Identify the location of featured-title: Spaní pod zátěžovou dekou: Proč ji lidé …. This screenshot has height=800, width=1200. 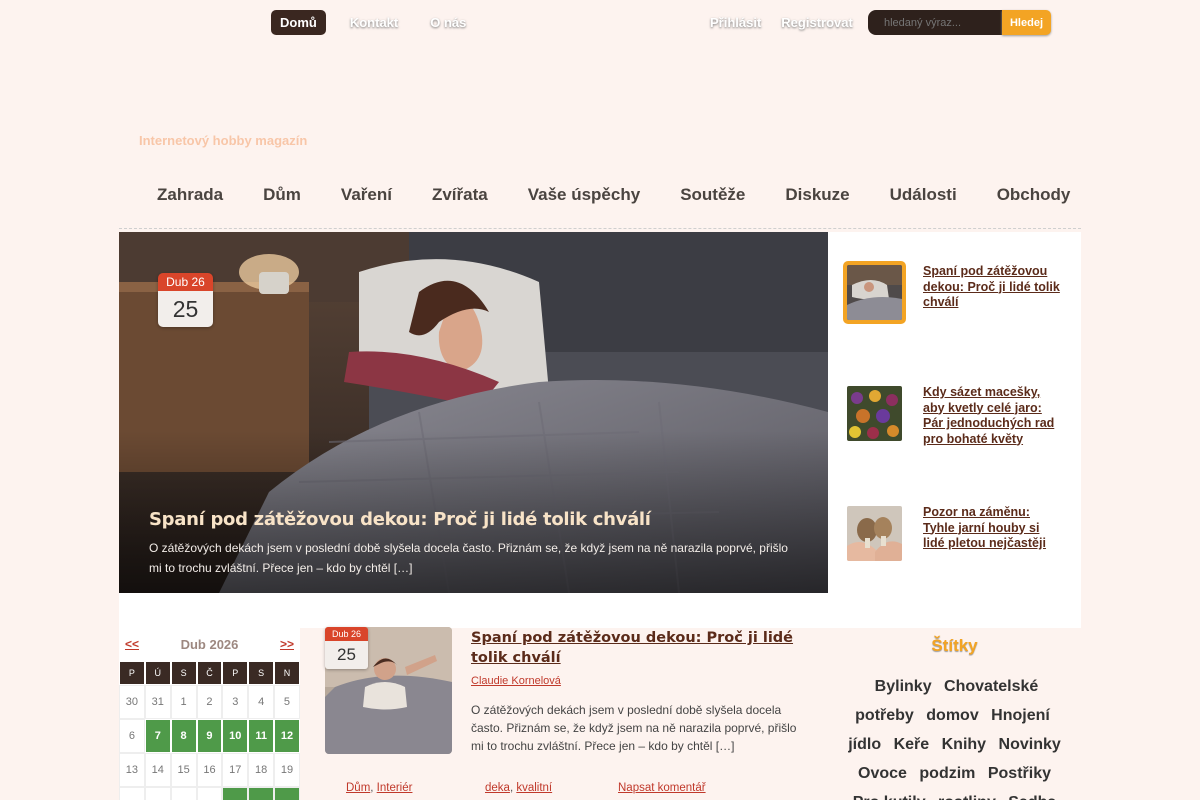
(993, 294).